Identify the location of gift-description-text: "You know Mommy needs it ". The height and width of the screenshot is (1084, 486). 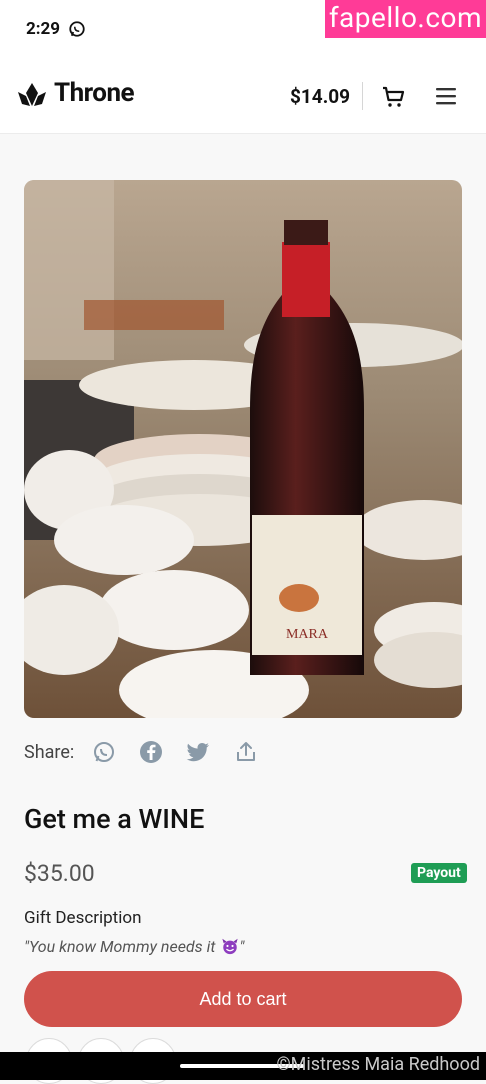
(134, 946).